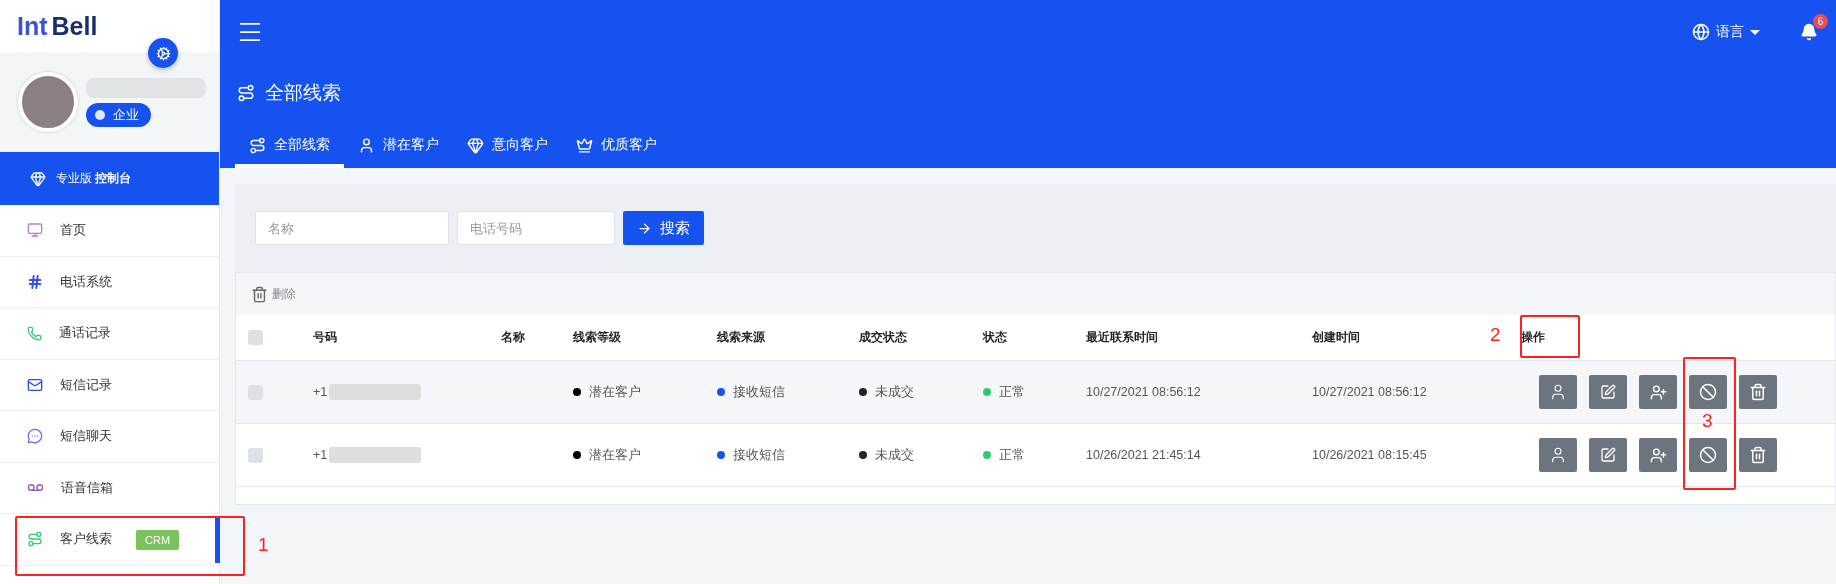  Describe the element at coordinates (34, 333) in the screenshot. I see `phone-icon` at that location.